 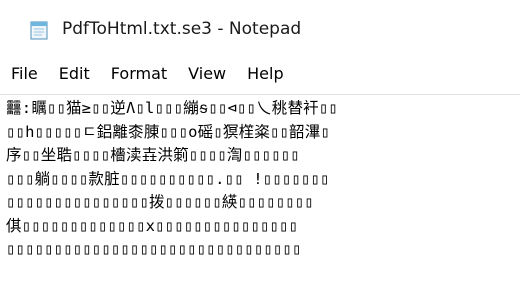 What do you see at coordinates (153, 155) in the screenshot?
I see `text-line: 序▯▯坐聕▯▯▯▯檣渎壵洪箣▯▯▯▯渹▯▯▯▯▯▯` at bounding box center [153, 155].